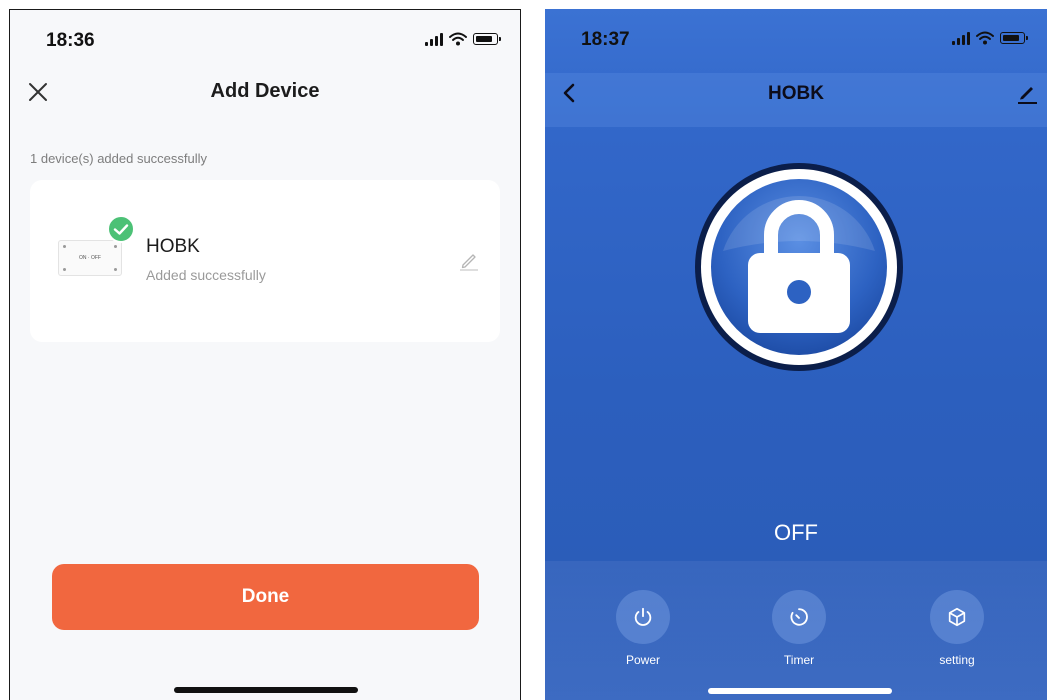  What do you see at coordinates (799, 660) in the screenshot?
I see `timer-label: Timer` at bounding box center [799, 660].